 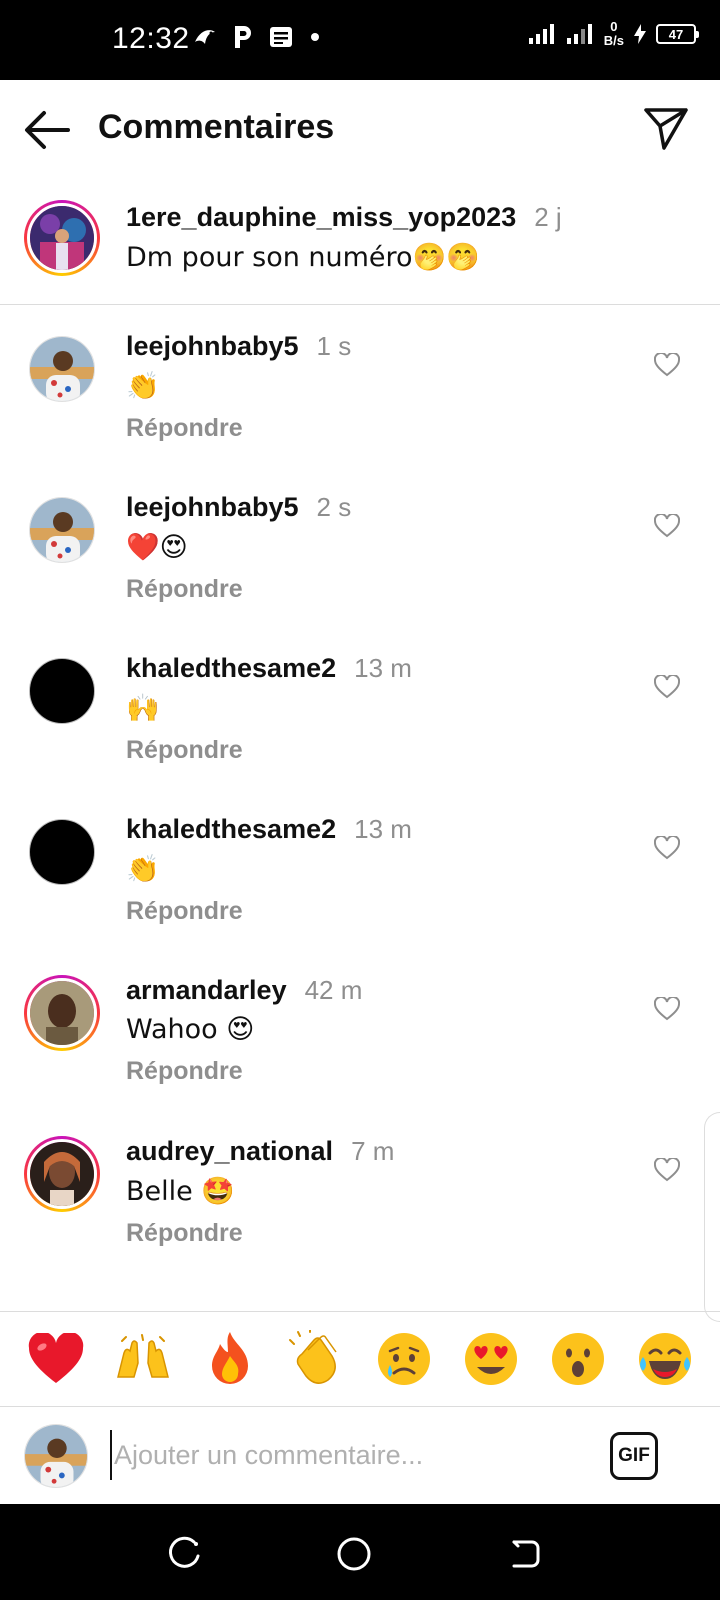 What do you see at coordinates (142, 1356) in the screenshot?
I see `raised-hands-icon` at bounding box center [142, 1356].